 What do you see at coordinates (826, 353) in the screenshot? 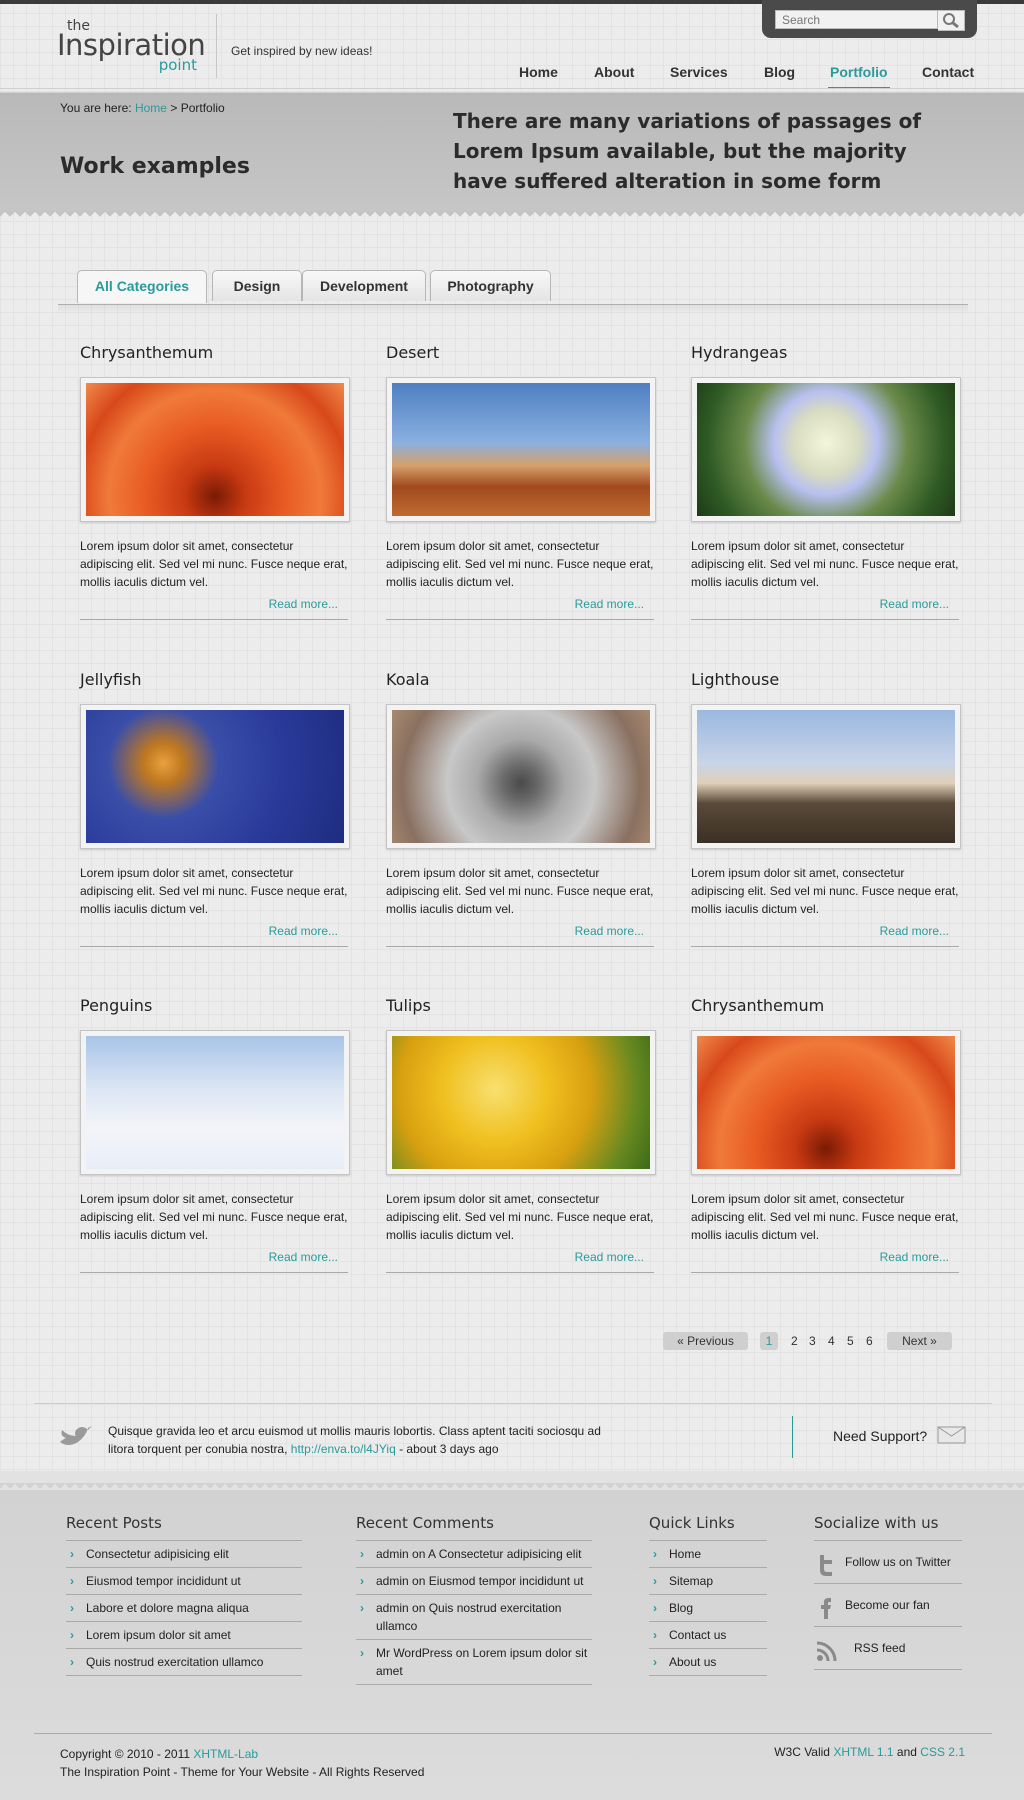
I see `card-title: Hydrangeas` at bounding box center [826, 353].